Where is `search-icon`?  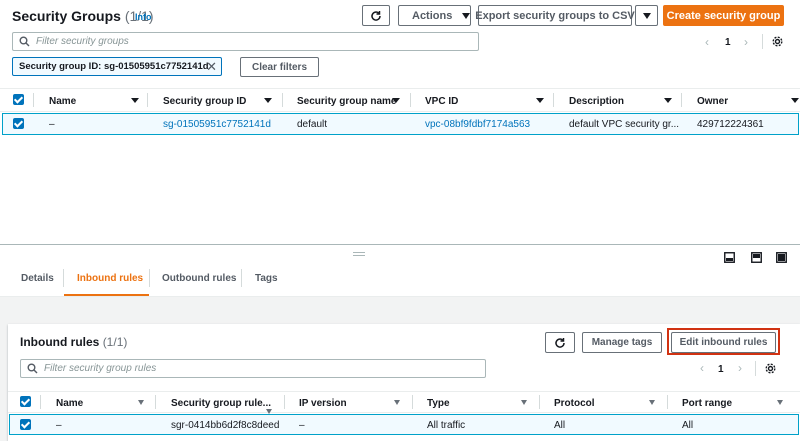
search-icon is located at coordinates (24, 41).